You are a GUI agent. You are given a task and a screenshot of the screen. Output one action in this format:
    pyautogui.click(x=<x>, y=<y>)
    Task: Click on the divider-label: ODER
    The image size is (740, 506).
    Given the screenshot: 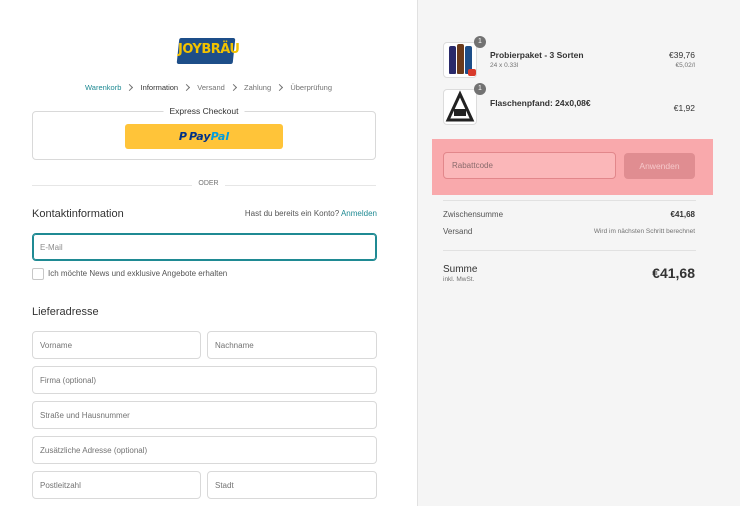 What is the action you would take?
    pyautogui.click(x=208, y=183)
    